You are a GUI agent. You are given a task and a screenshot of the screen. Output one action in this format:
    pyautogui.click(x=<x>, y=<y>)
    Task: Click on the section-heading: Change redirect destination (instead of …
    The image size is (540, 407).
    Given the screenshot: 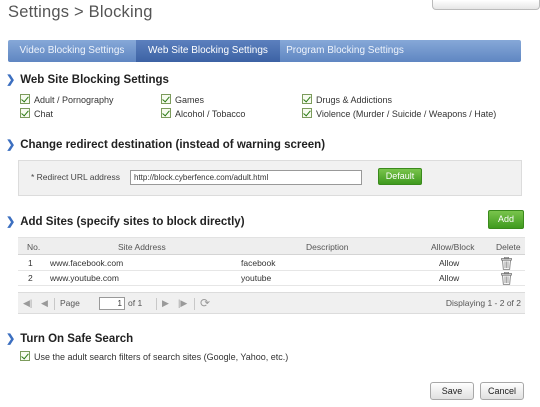 What is the action you would take?
    pyautogui.click(x=173, y=145)
    